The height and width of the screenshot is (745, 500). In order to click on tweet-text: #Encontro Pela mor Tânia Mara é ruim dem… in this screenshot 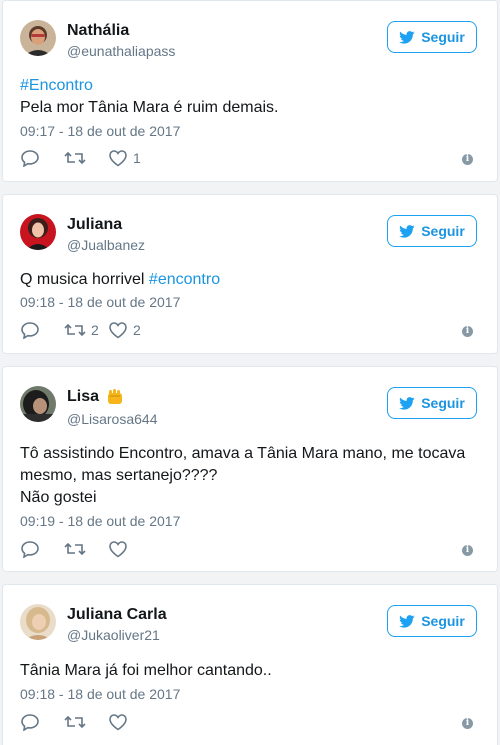, I will do `click(250, 97)`.